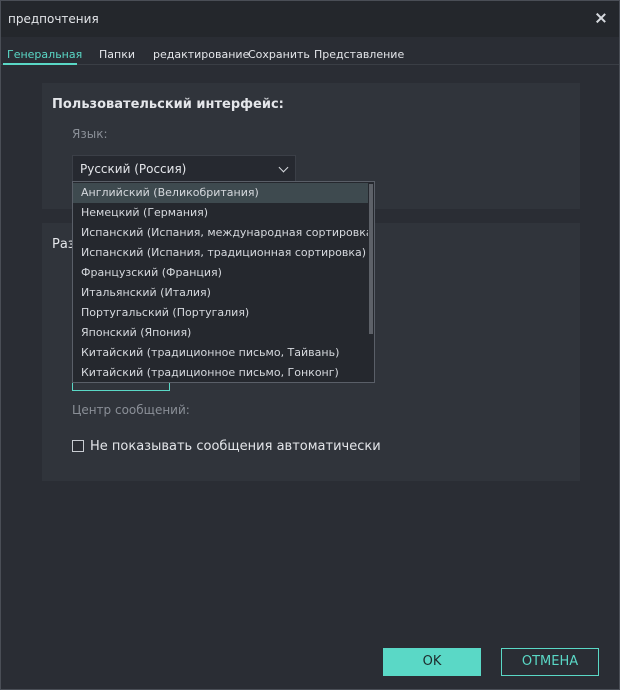 This screenshot has height=690, width=620. I want to click on dont-show-messages-option: Не показывать сообщения автоматически, so click(226, 446).